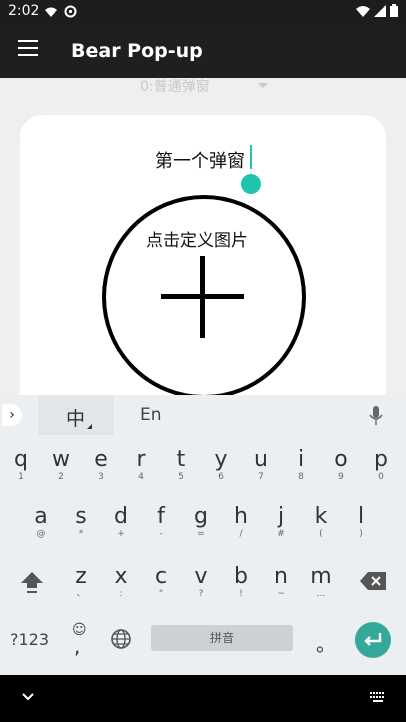 Image resolution: width=406 pixels, height=722 pixels. I want to click on image-picker-label: 点击定义图片, so click(197, 241).